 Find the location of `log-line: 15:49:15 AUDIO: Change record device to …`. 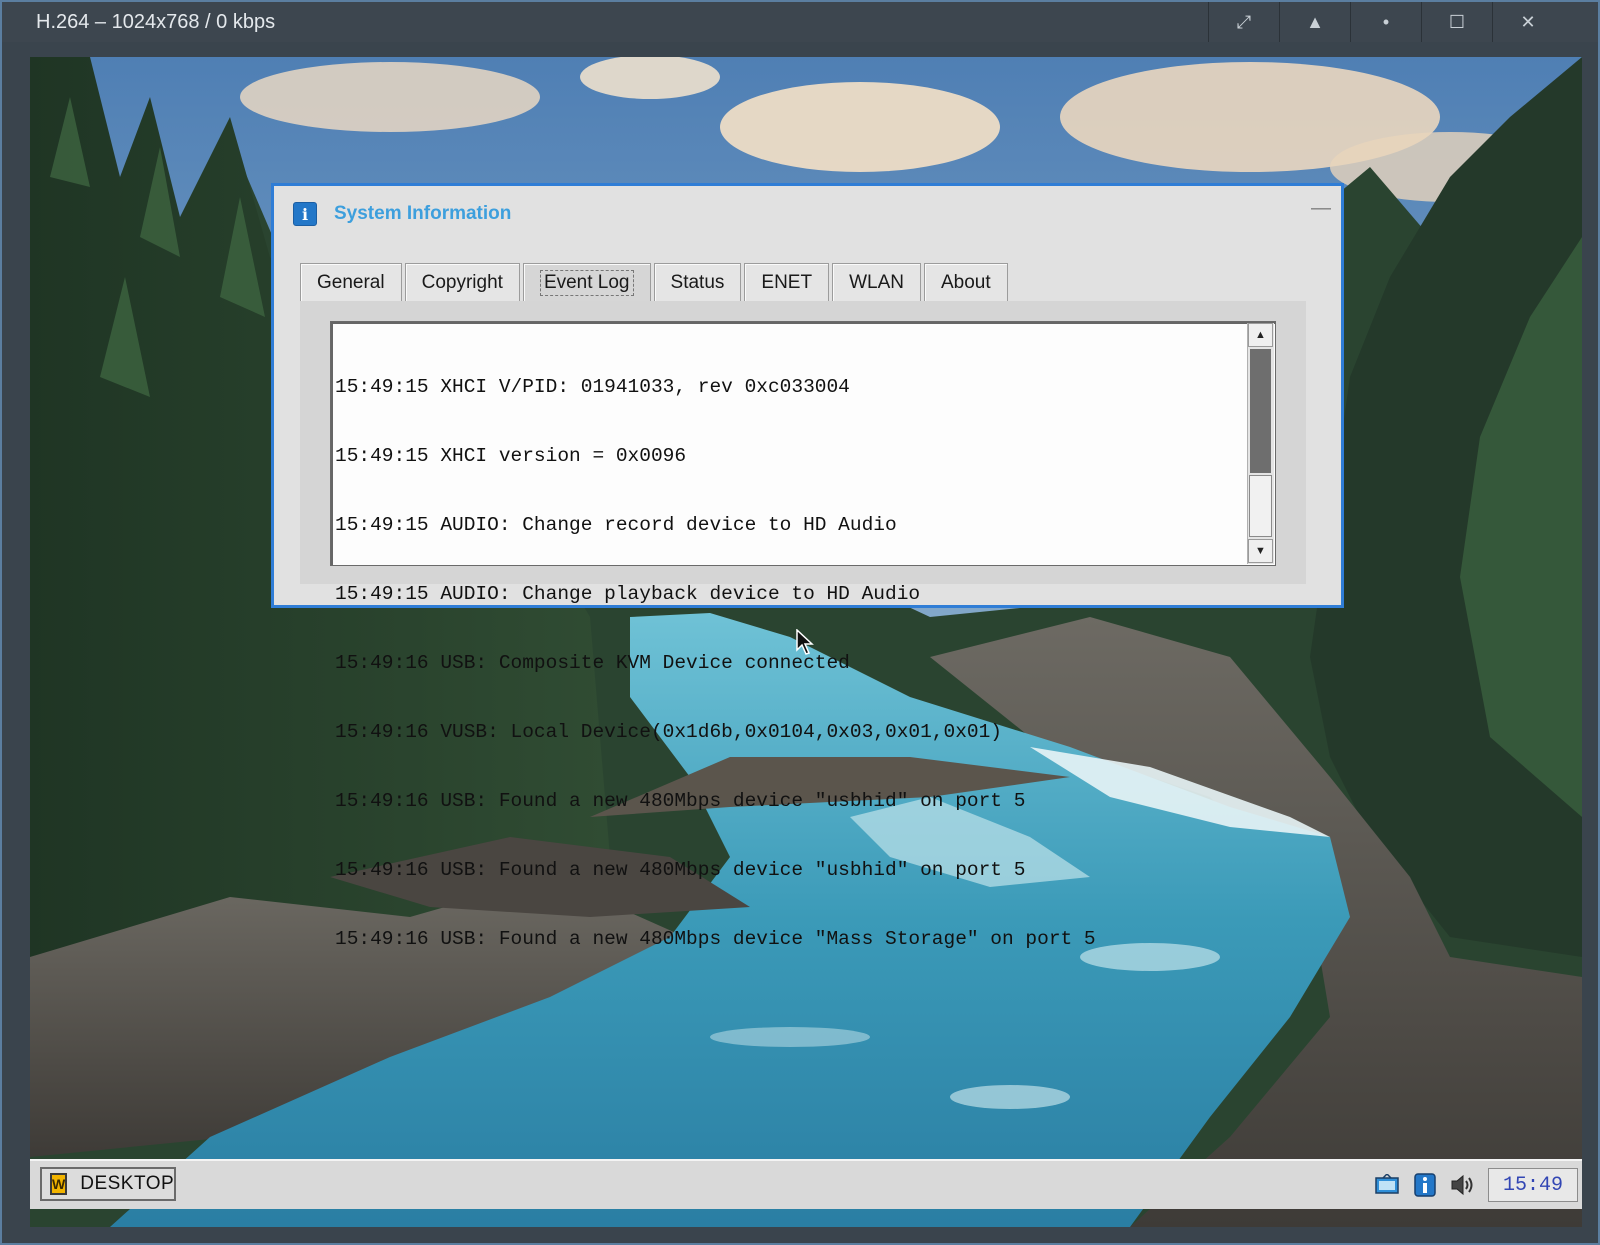

log-line: 15:49:15 AUDIO: Change record device to … is located at coordinates (616, 525).